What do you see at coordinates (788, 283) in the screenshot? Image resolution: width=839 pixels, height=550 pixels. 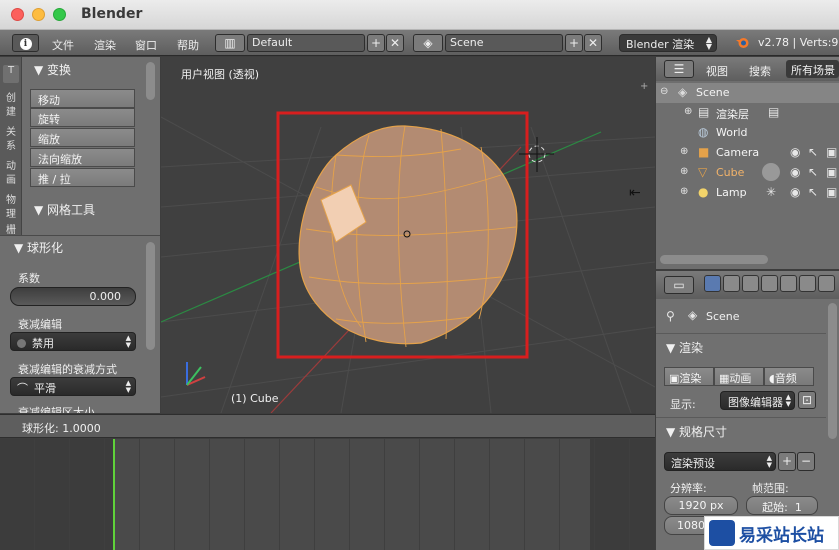 I see `object-tab-icon` at bounding box center [788, 283].